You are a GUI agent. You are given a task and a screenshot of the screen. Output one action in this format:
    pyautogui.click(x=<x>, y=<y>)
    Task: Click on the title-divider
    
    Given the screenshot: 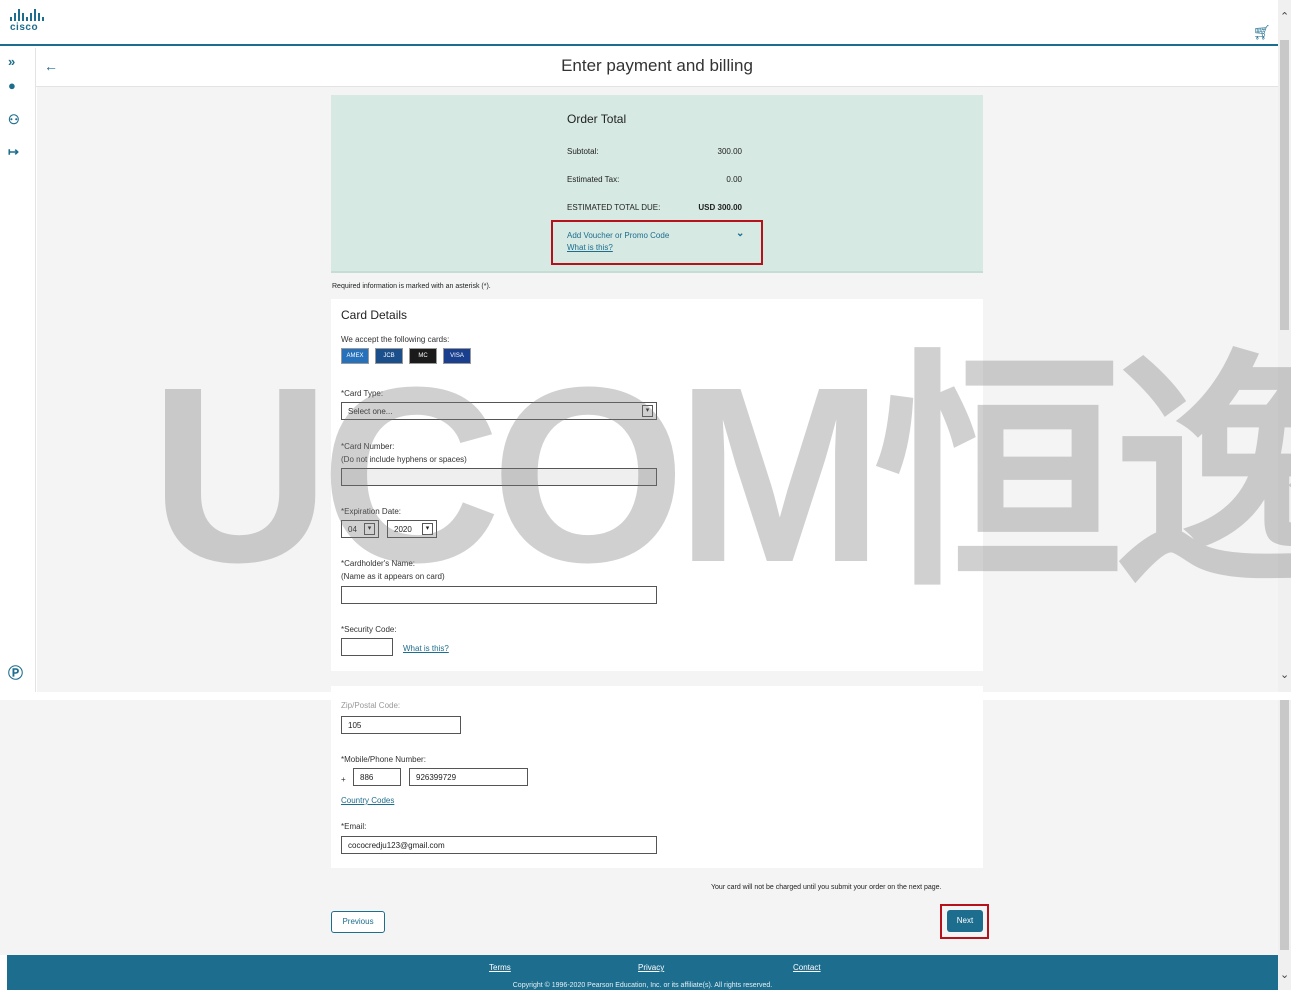 What is the action you would take?
    pyautogui.click(x=657, y=86)
    